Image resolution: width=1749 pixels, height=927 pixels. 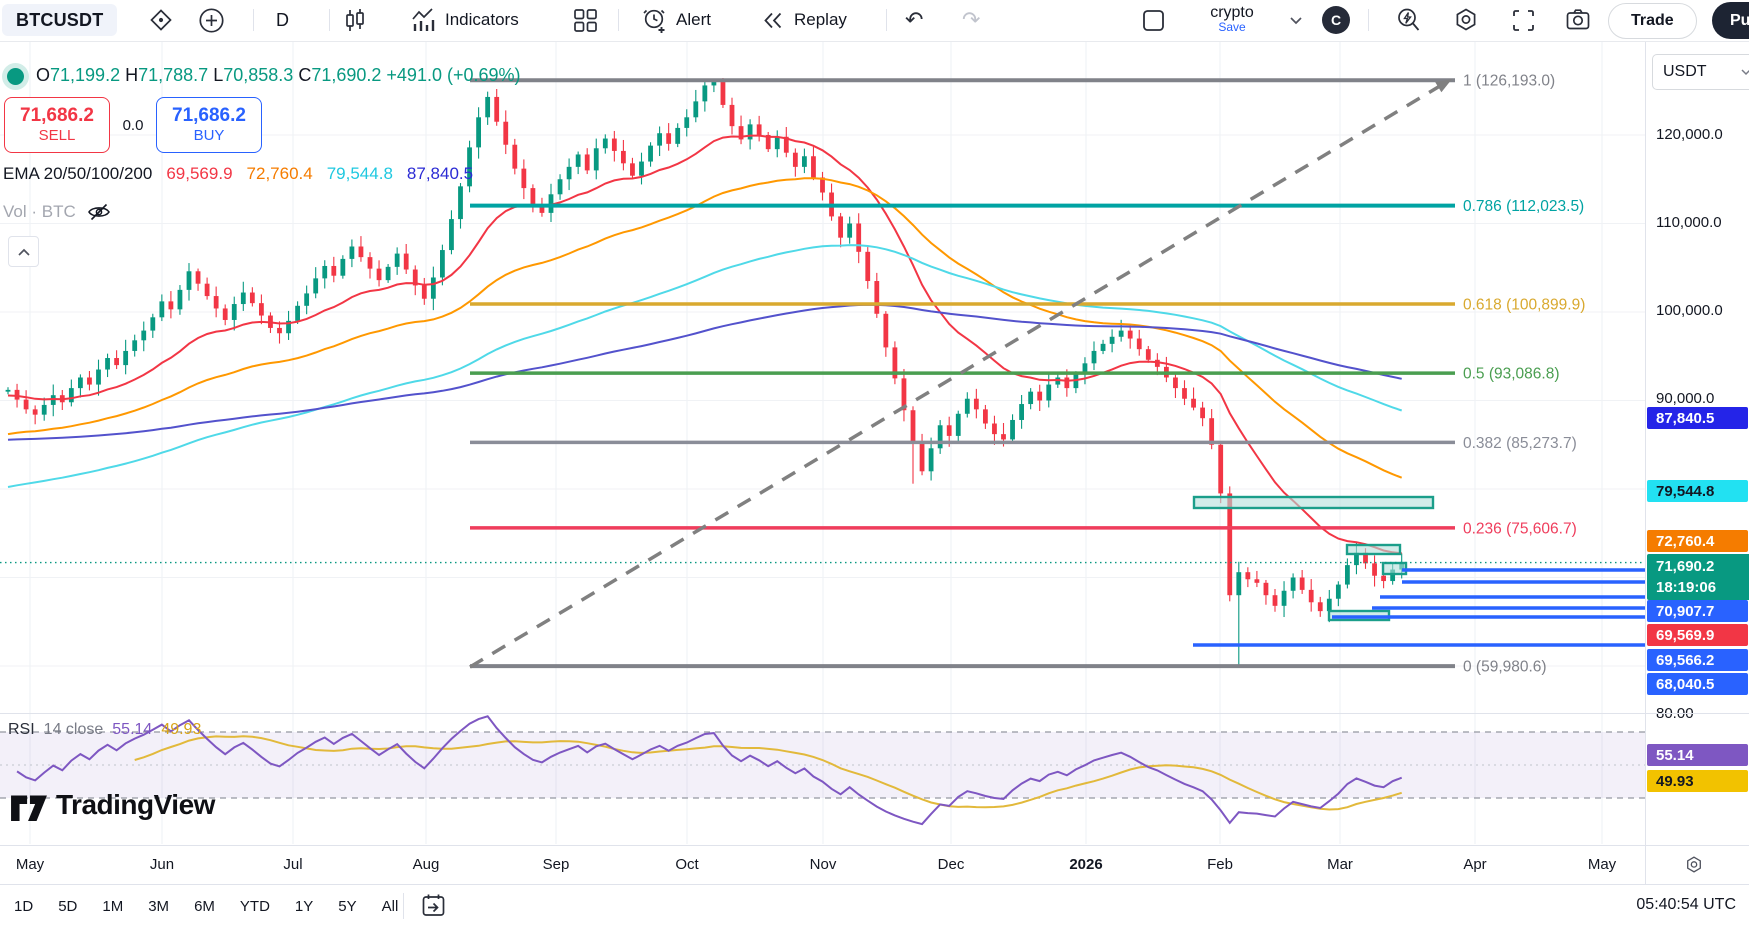 I want to click on redo-button: ↷, so click(x=971, y=20).